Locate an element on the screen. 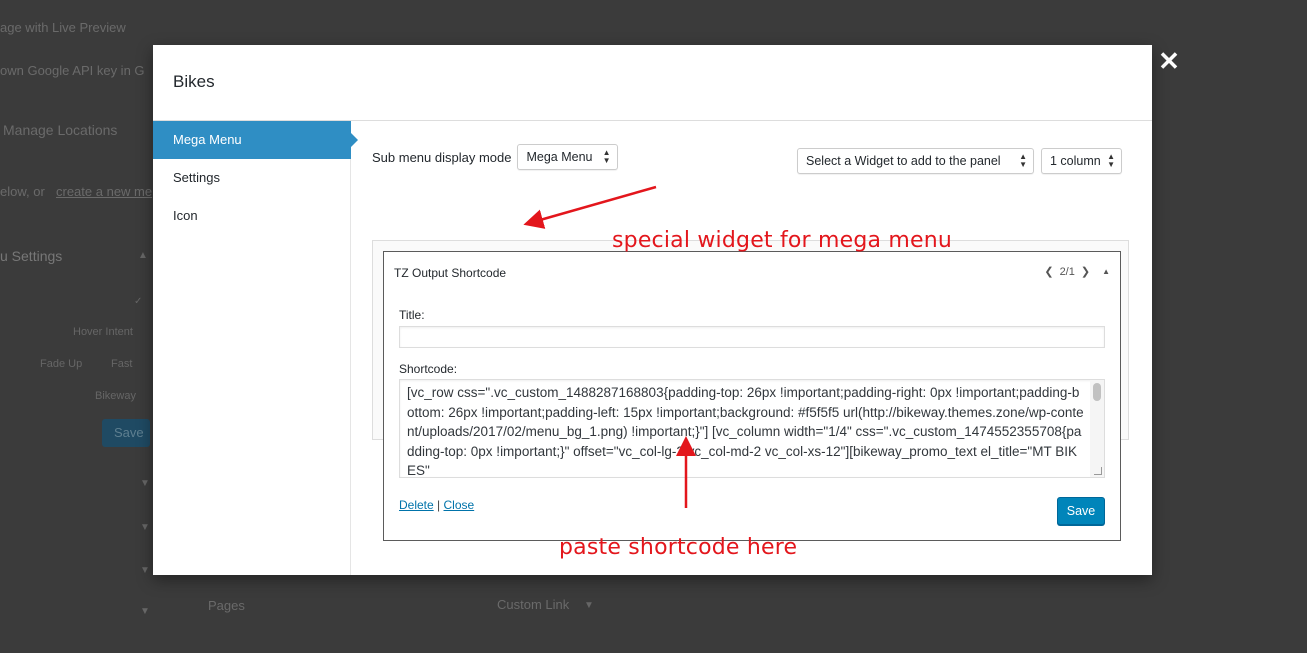 This screenshot has width=1307, height=653. bg-chevron-up-icon: ▲ is located at coordinates (143, 255).